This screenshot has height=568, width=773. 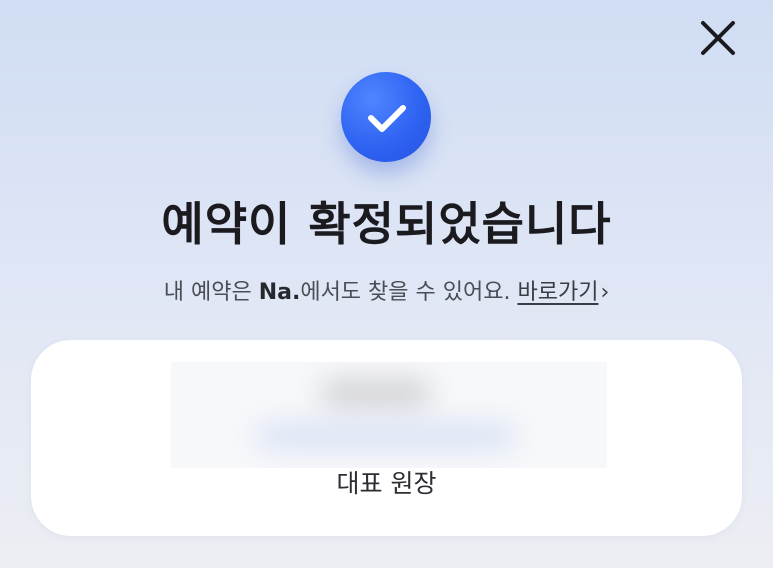 What do you see at coordinates (557, 292) in the screenshot?
I see `shortcut-link: 바로가기` at bounding box center [557, 292].